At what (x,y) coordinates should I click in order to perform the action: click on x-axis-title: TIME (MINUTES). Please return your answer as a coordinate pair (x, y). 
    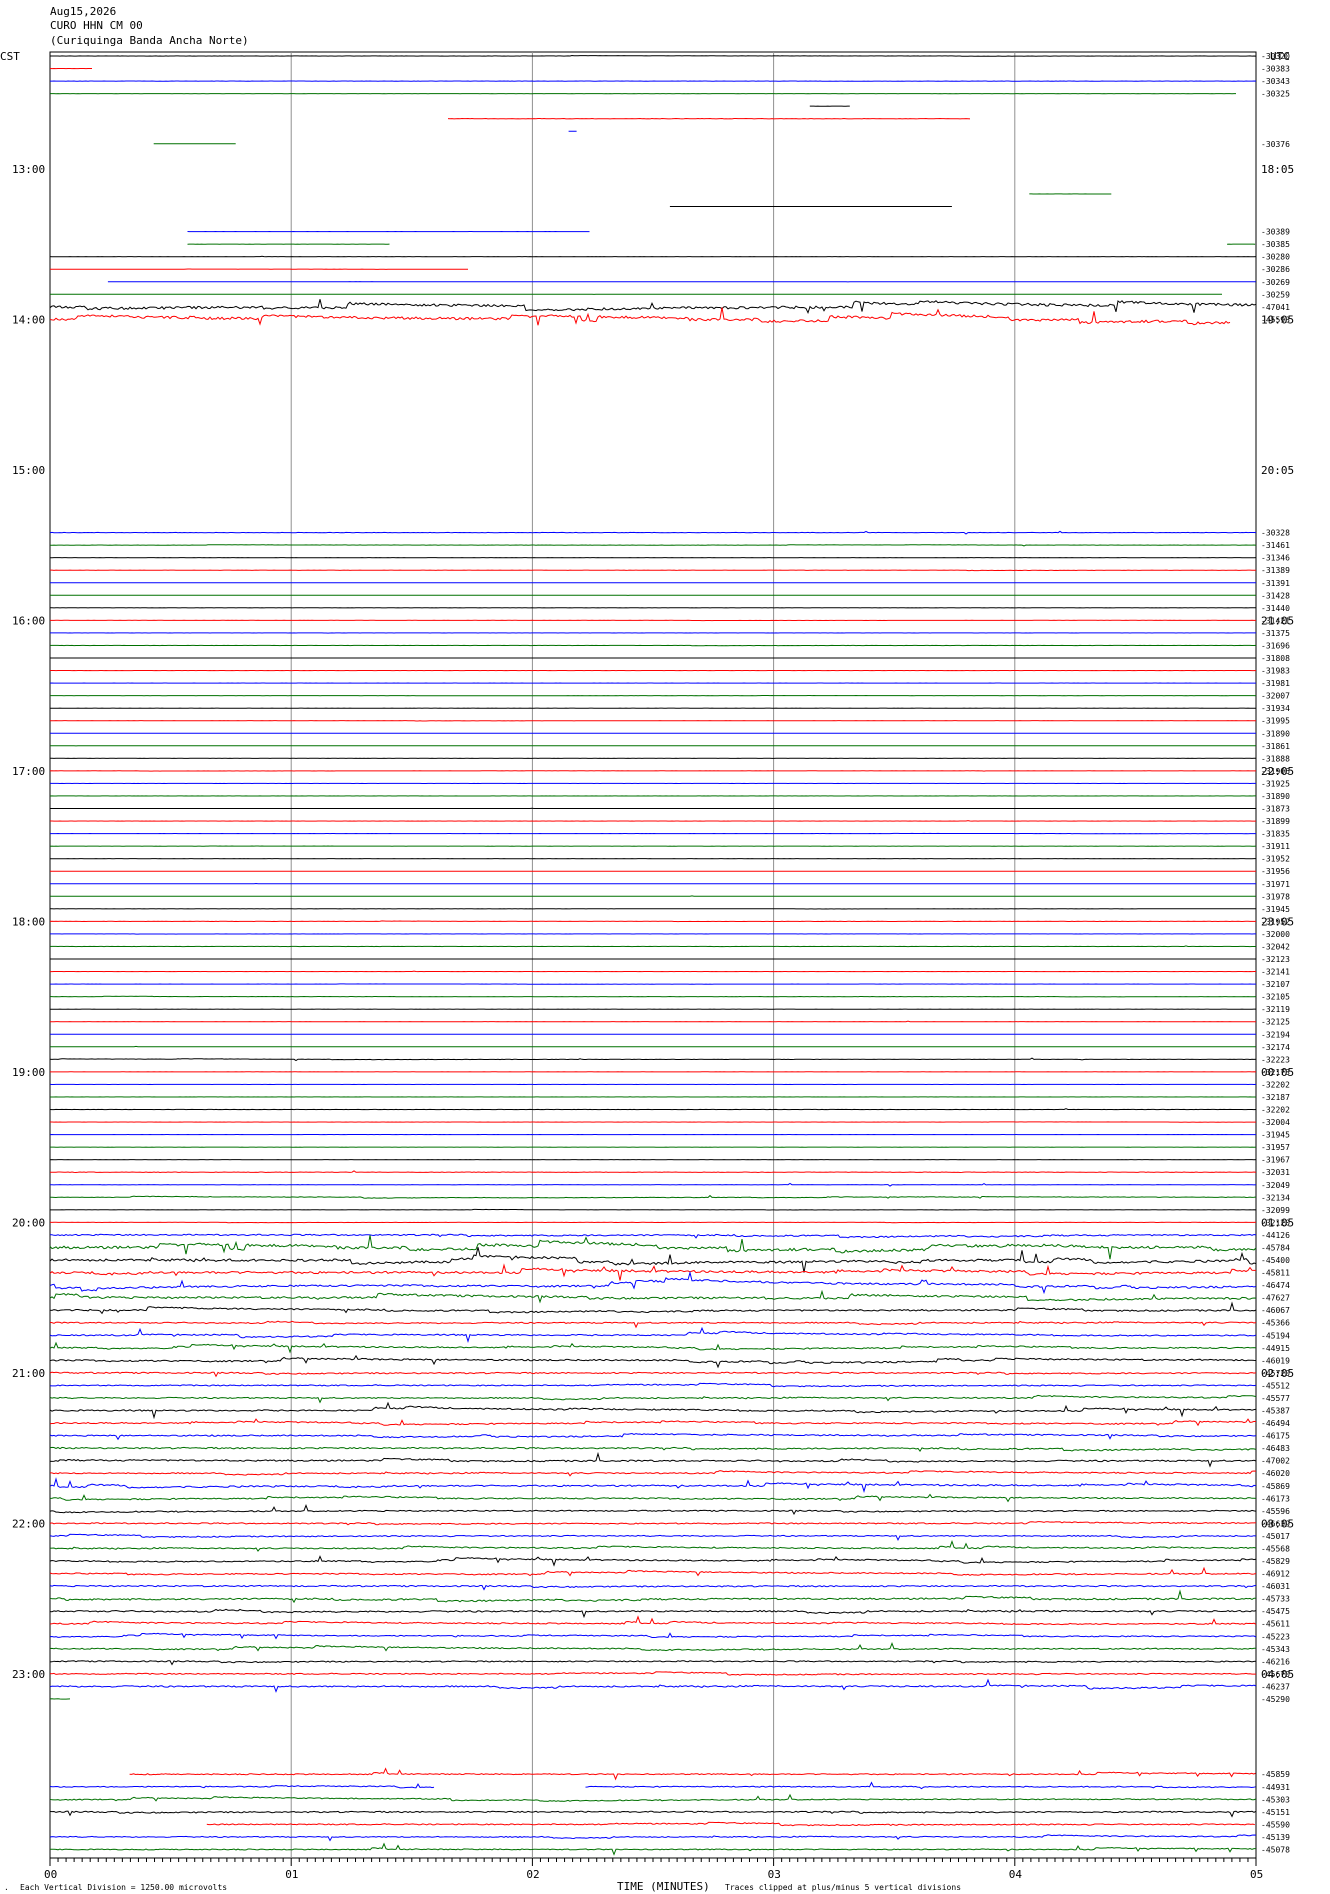
    Looking at the image, I should click on (663, 1886).